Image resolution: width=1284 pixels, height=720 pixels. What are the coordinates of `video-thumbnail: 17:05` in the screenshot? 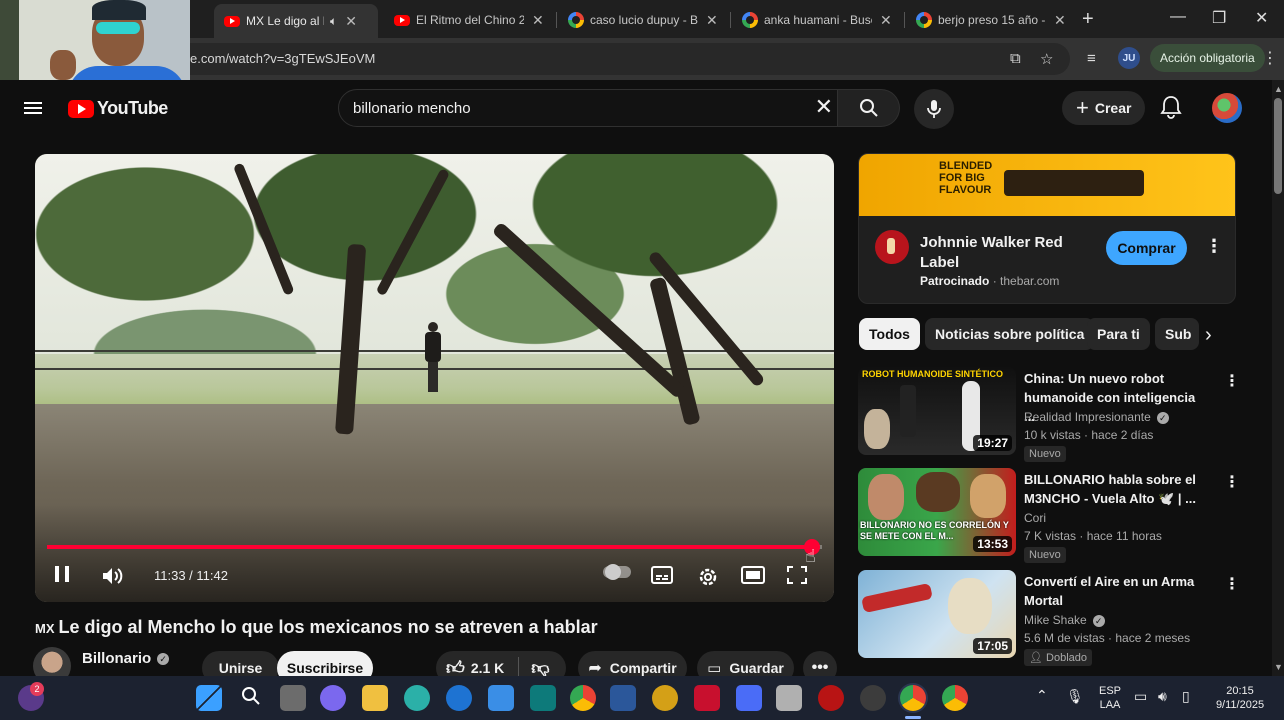 It's located at (937, 614).